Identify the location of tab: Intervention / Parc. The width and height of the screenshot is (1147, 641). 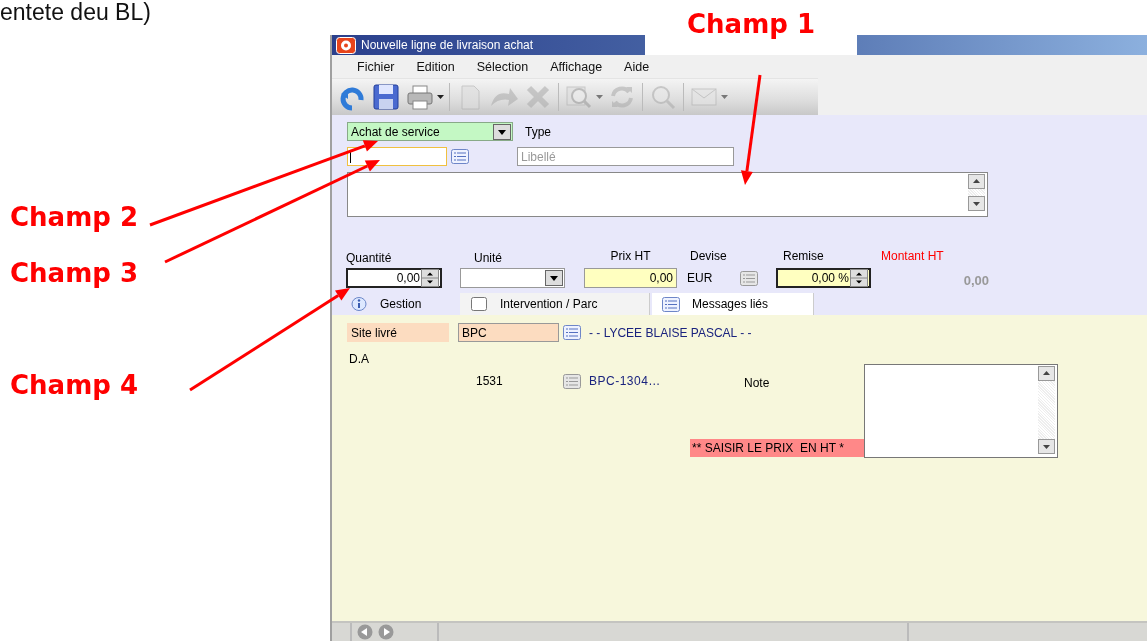
(555, 304).